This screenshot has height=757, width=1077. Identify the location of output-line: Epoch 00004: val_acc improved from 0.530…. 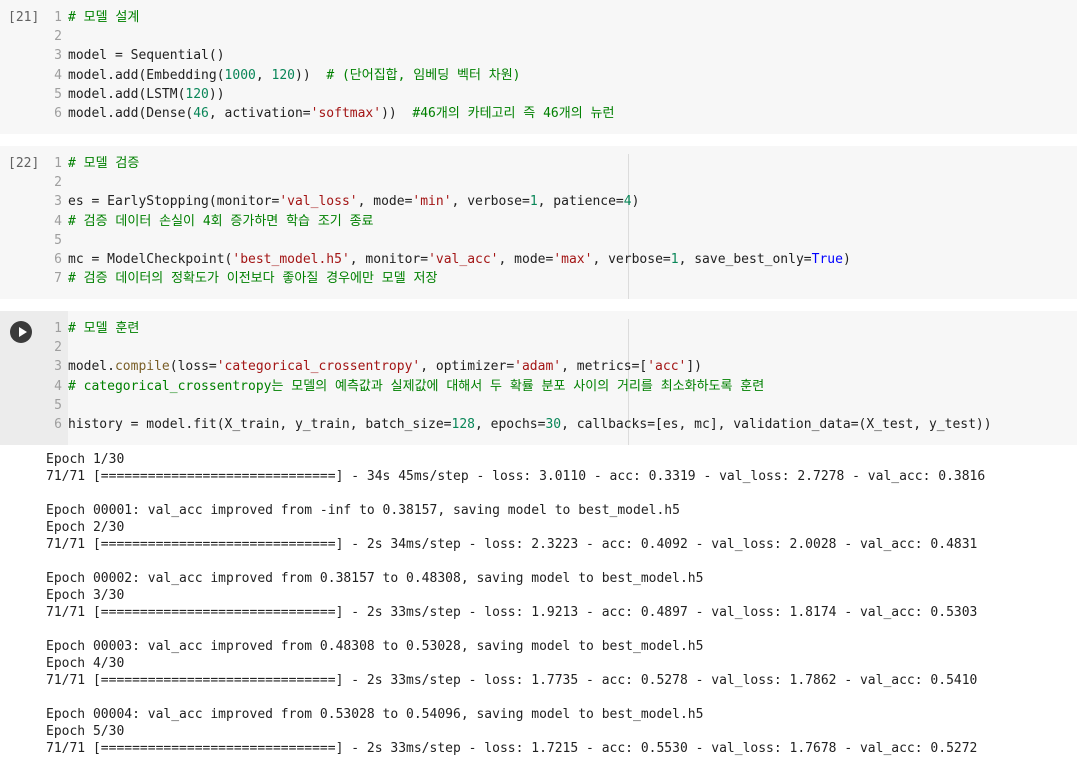
(375, 714).